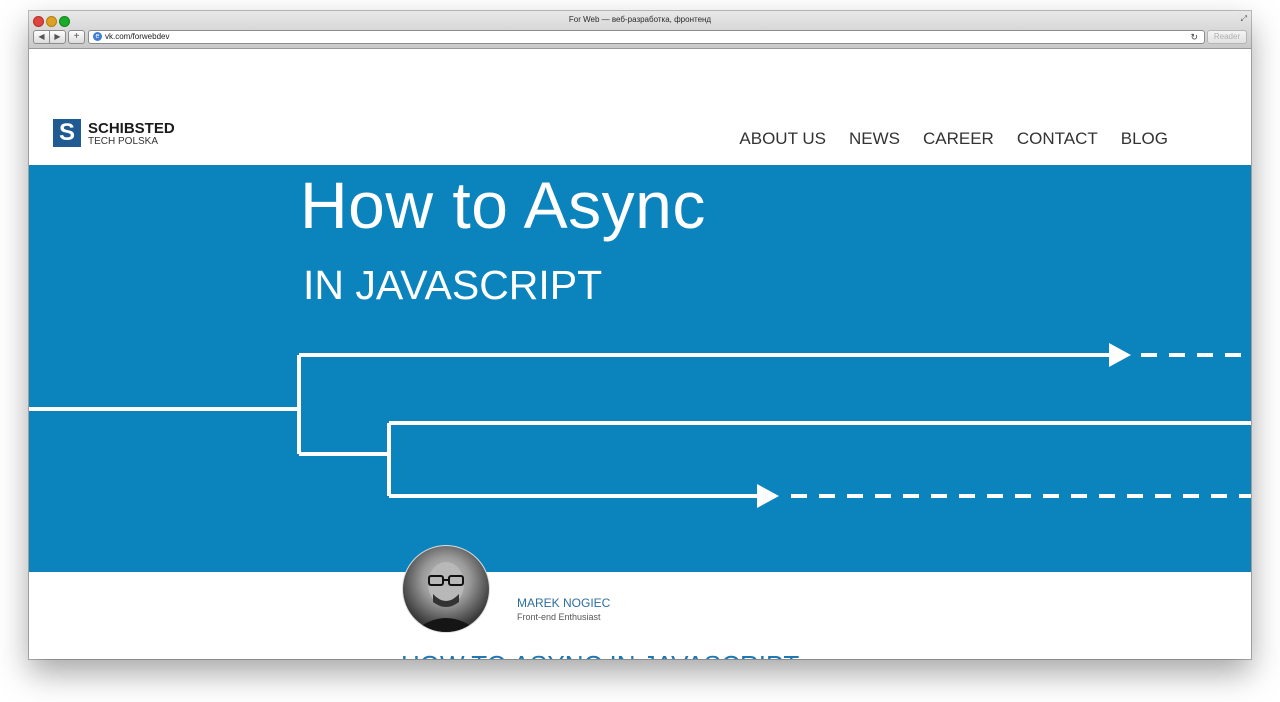  What do you see at coordinates (958, 139) in the screenshot?
I see `nav-item-career: CAREER` at bounding box center [958, 139].